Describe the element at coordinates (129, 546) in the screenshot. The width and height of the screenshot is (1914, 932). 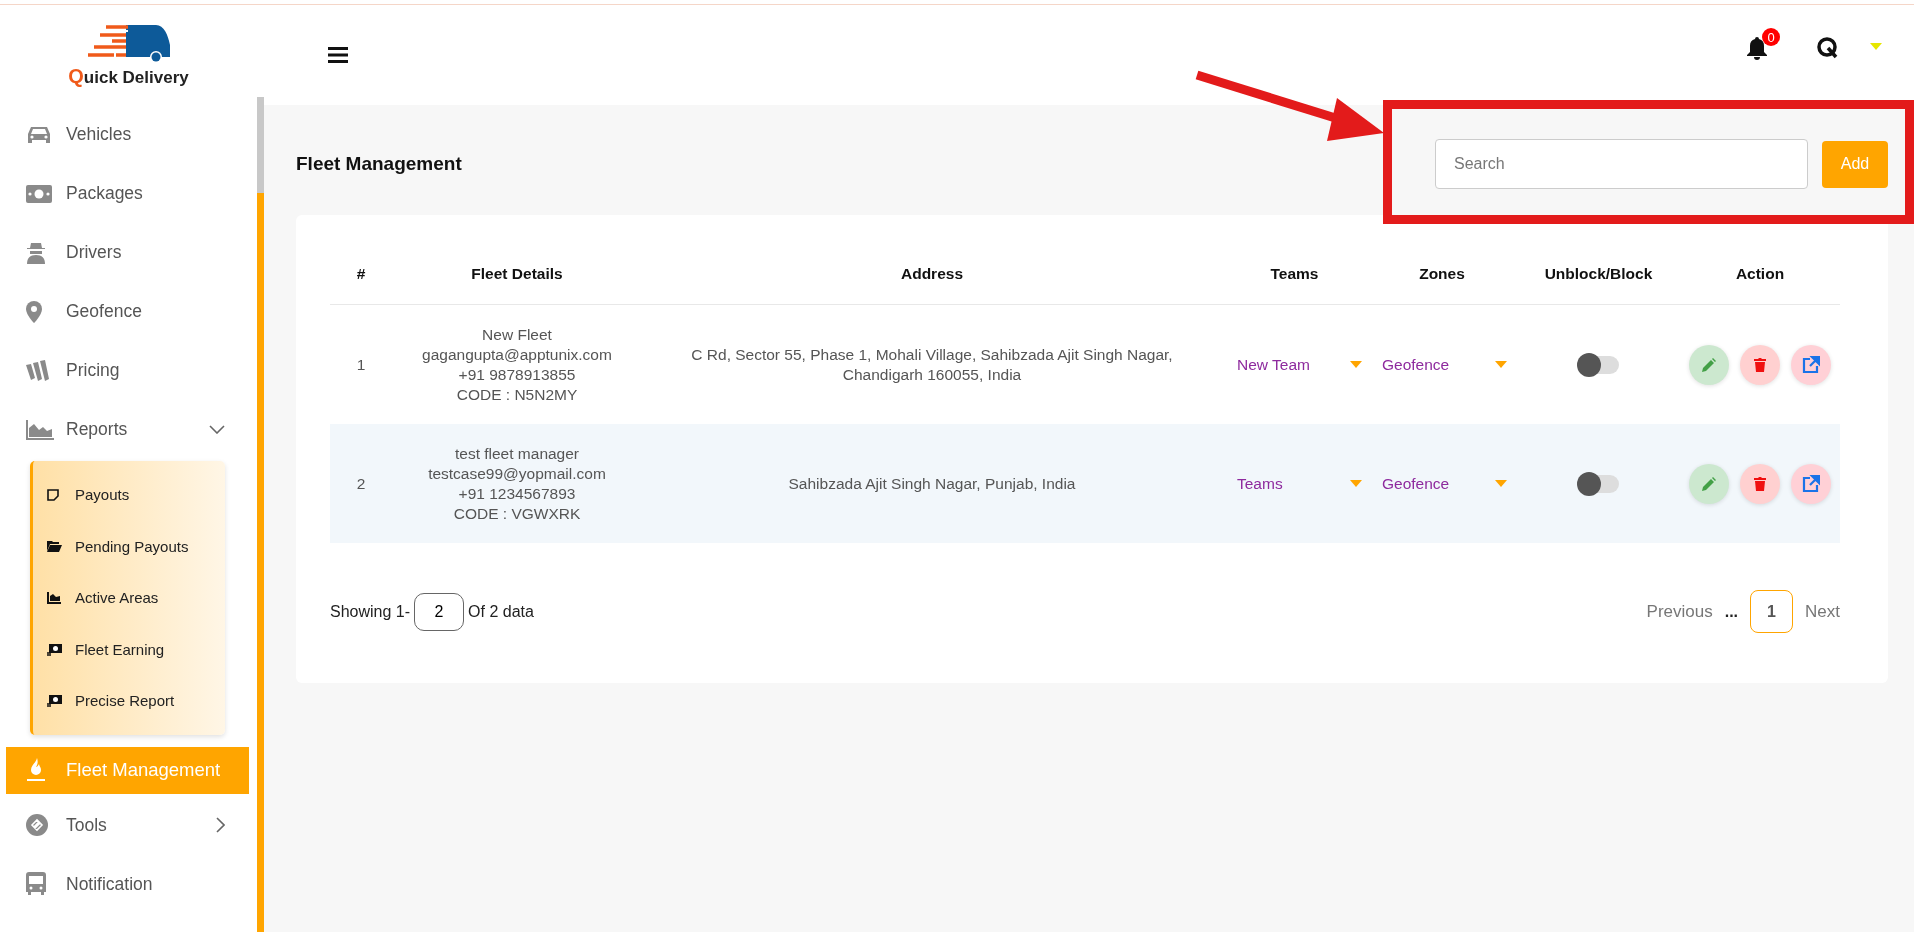
I see `submenu-item: Pending Payouts` at that location.